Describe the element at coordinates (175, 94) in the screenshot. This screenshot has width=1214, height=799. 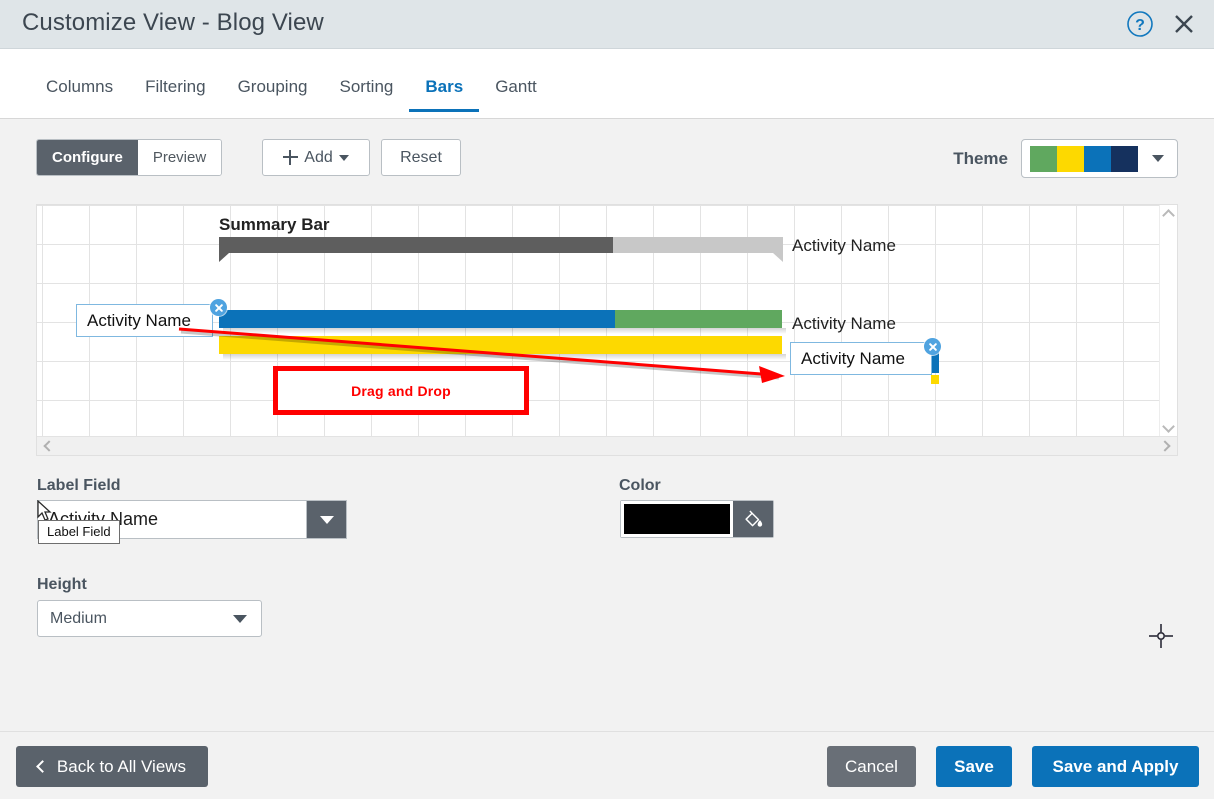
I see `tab-filtering: Filtering` at that location.